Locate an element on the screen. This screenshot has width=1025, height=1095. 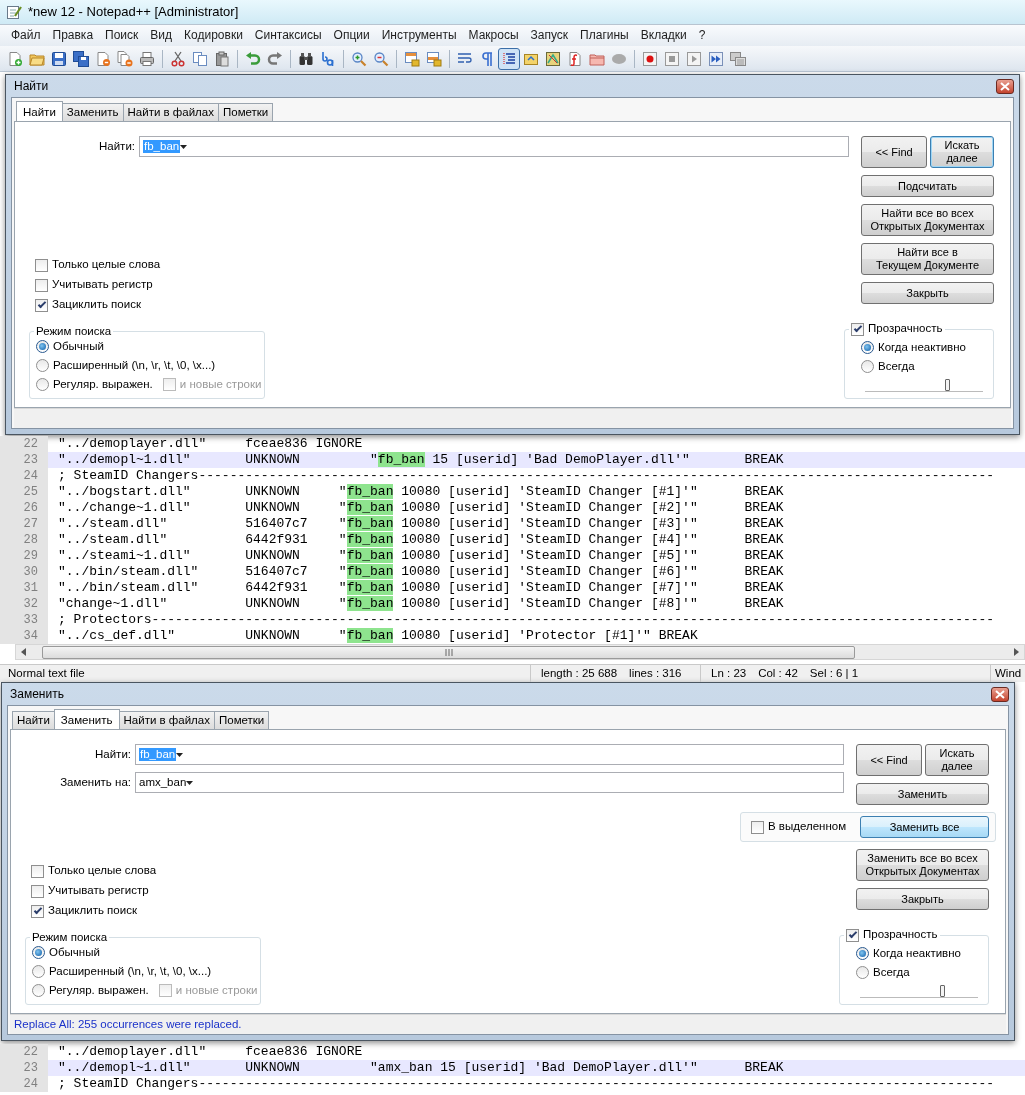
macro-list-icon is located at coordinates (738, 58).